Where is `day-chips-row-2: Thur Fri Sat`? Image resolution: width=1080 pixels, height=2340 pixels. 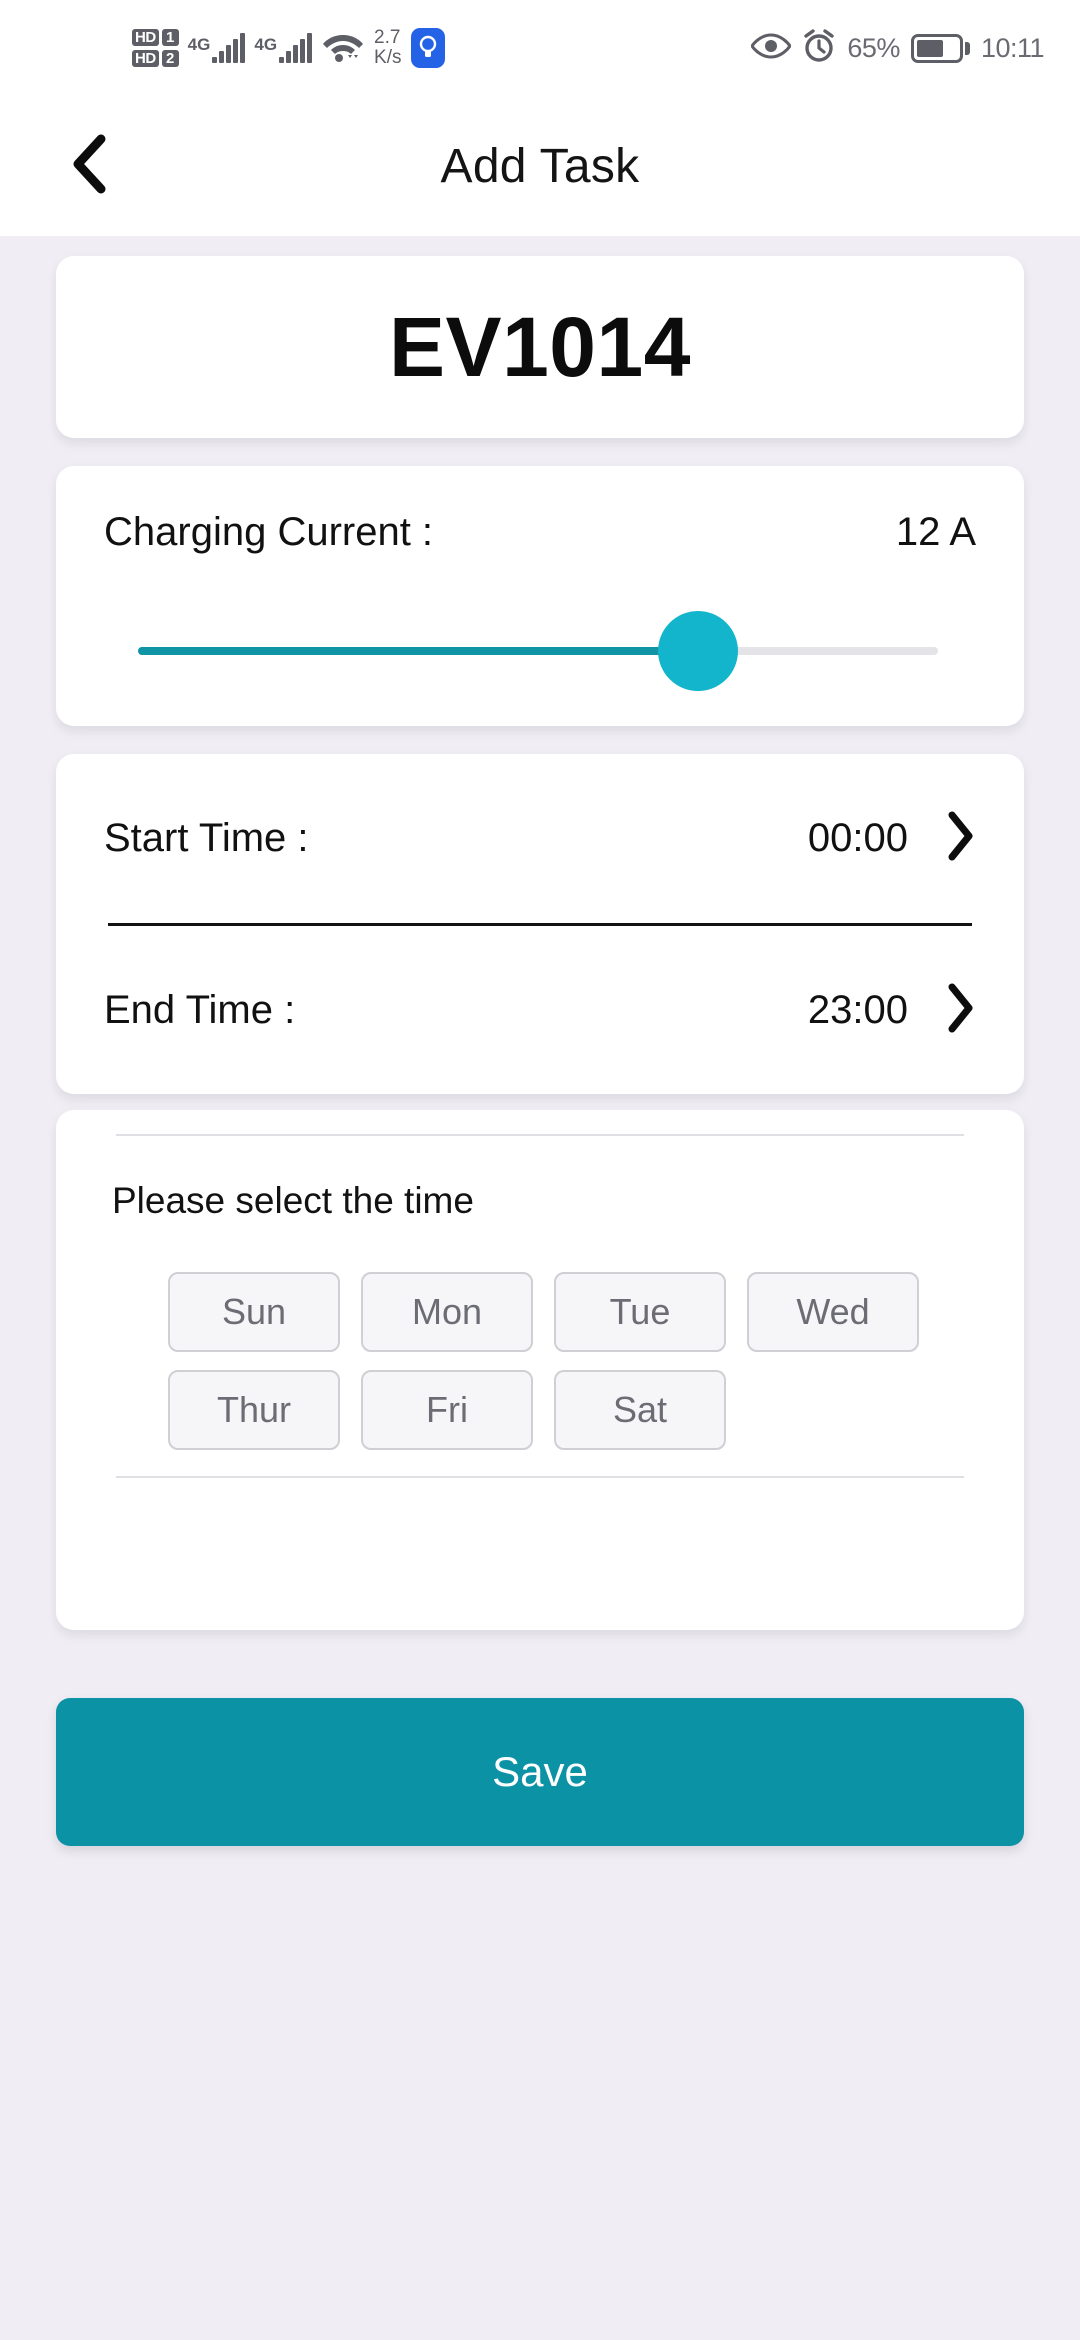
day-chips-row-2: Thur Fri Sat is located at coordinates (574, 1410).